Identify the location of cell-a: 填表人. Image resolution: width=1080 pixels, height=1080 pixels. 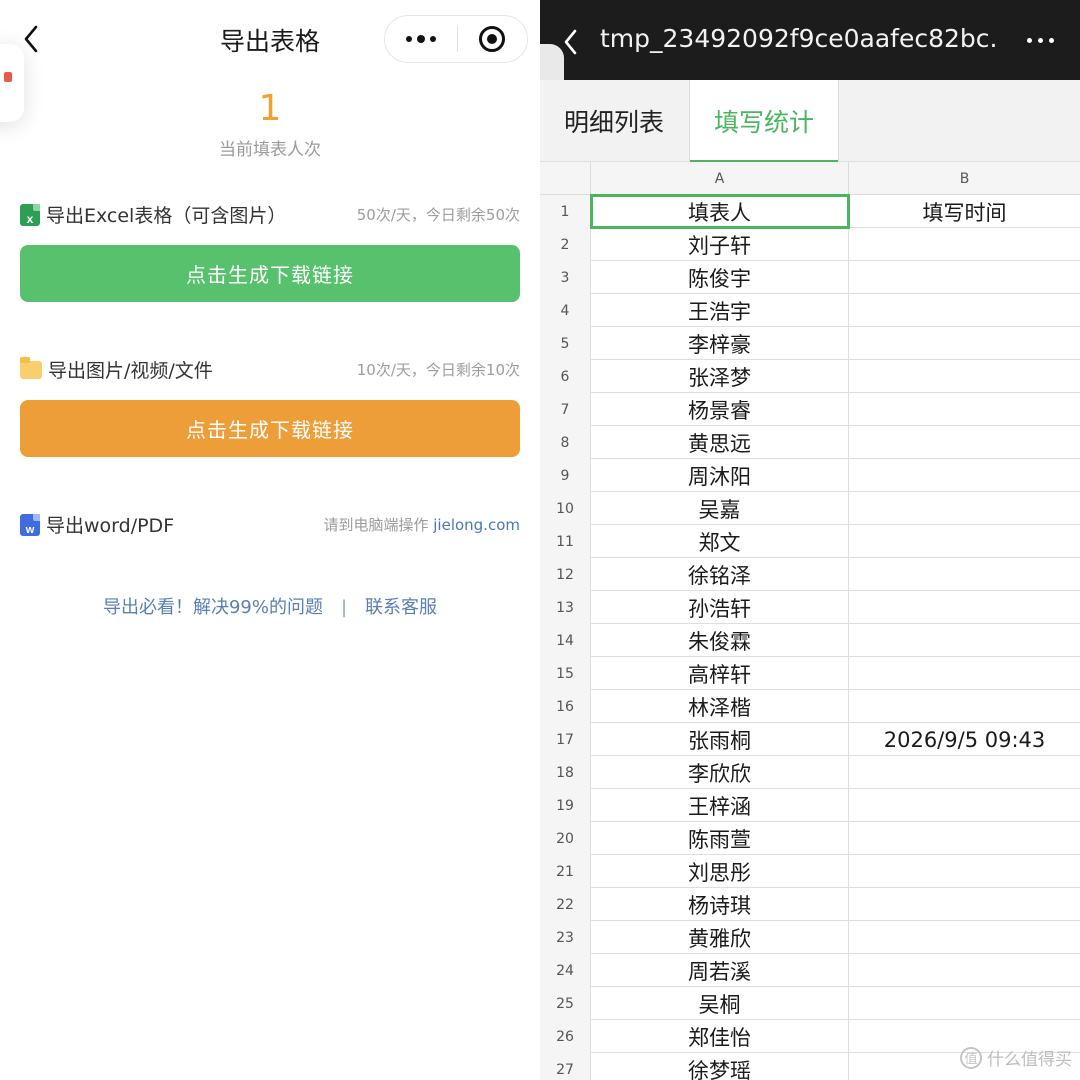
(720, 211).